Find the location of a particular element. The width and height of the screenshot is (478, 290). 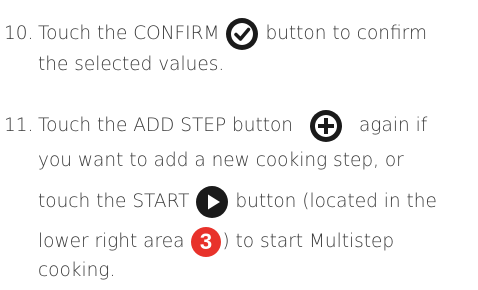

step-text: button (located in the is located at coordinates (336, 201).